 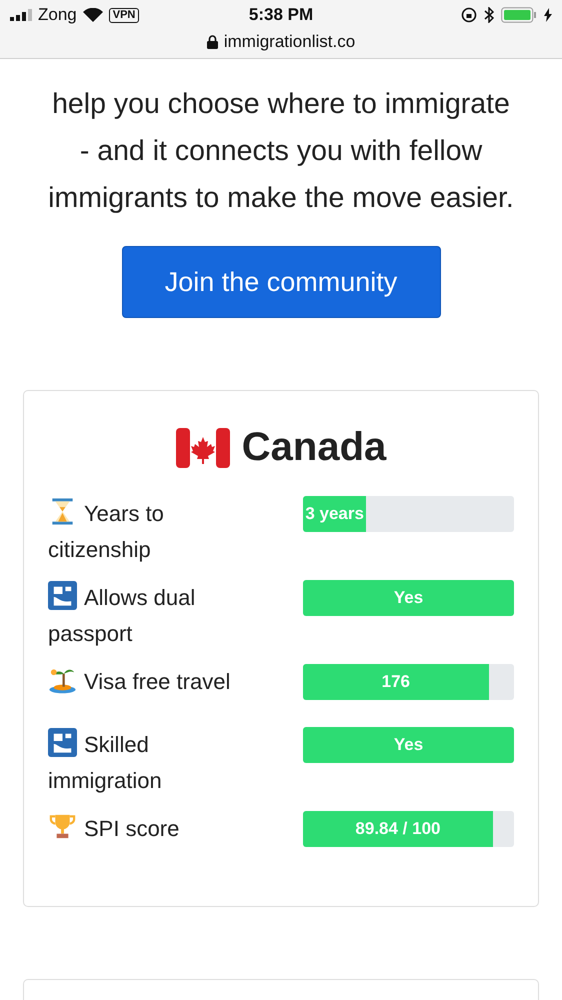 What do you see at coordinates (57, 15) in the screenshot?
I see `carrier-name: Zong` at bounding box center [57, 15].